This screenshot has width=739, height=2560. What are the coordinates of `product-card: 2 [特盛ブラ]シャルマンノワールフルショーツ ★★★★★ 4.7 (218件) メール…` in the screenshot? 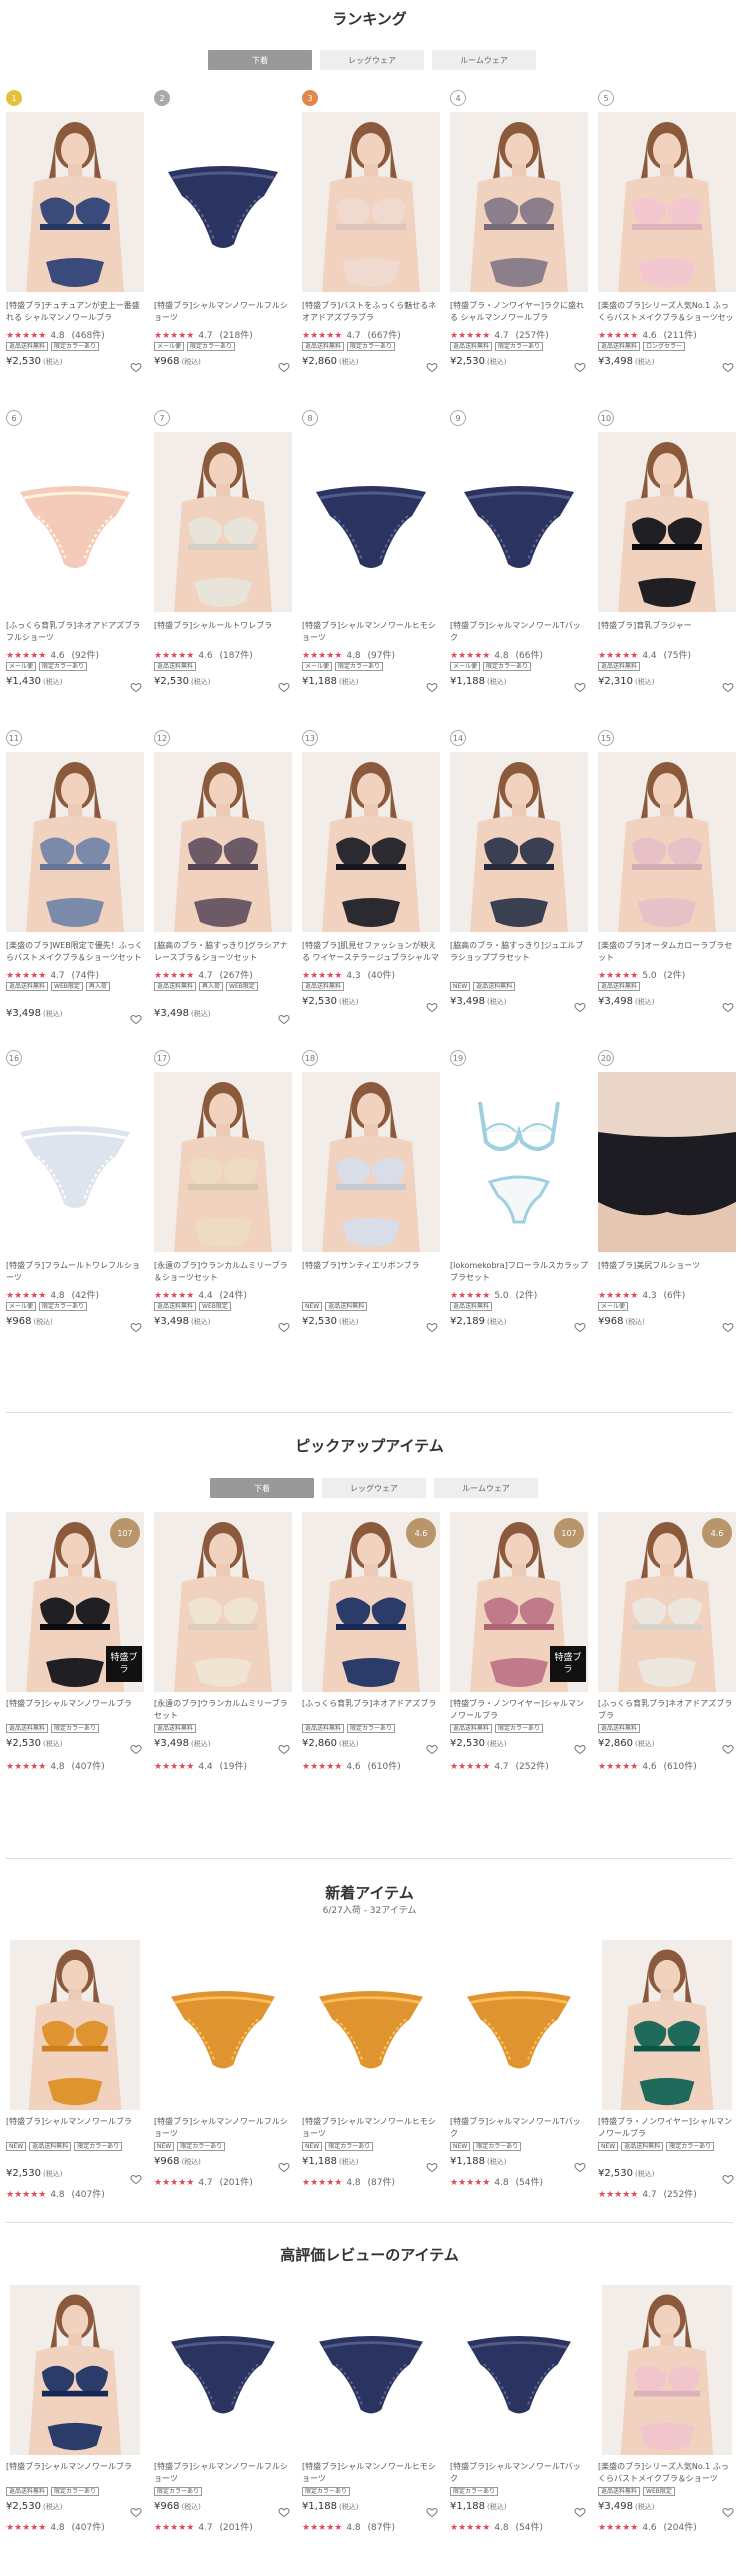 It's located at (224, 250).